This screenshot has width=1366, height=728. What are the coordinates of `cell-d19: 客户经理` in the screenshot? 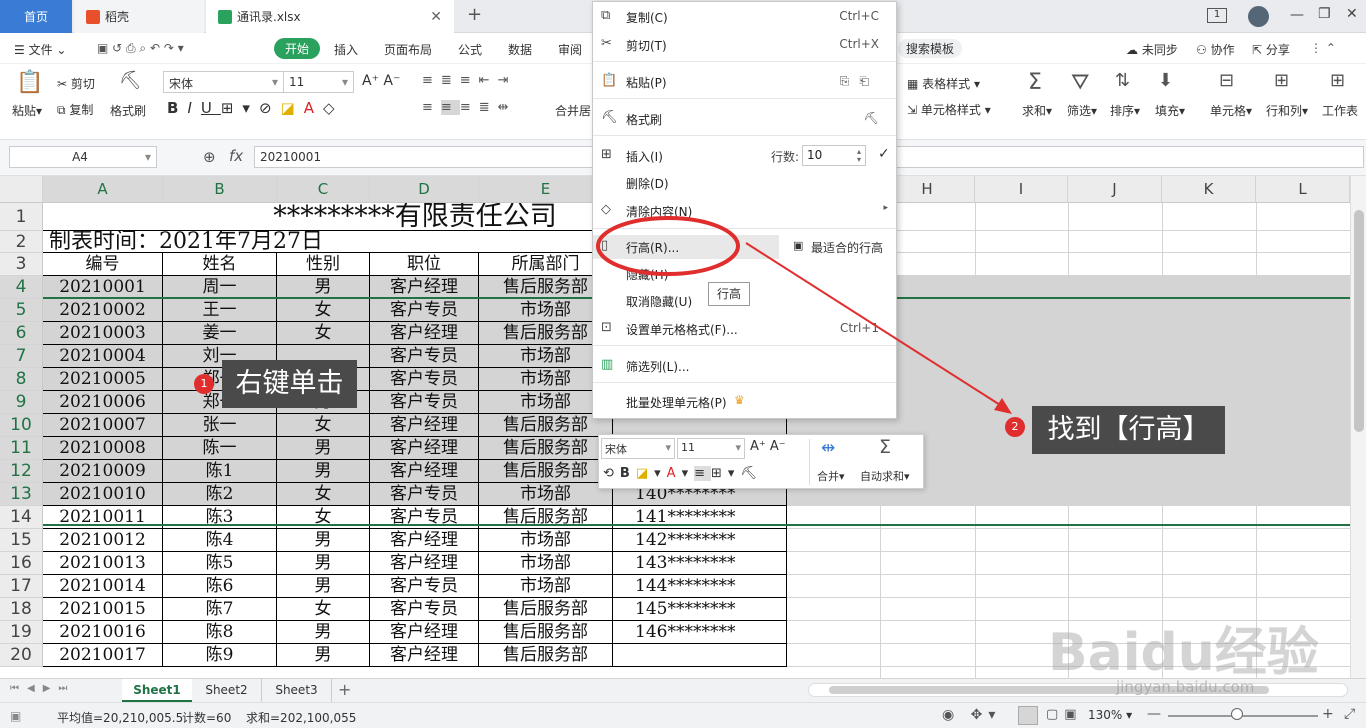 It's located at (424, 632).